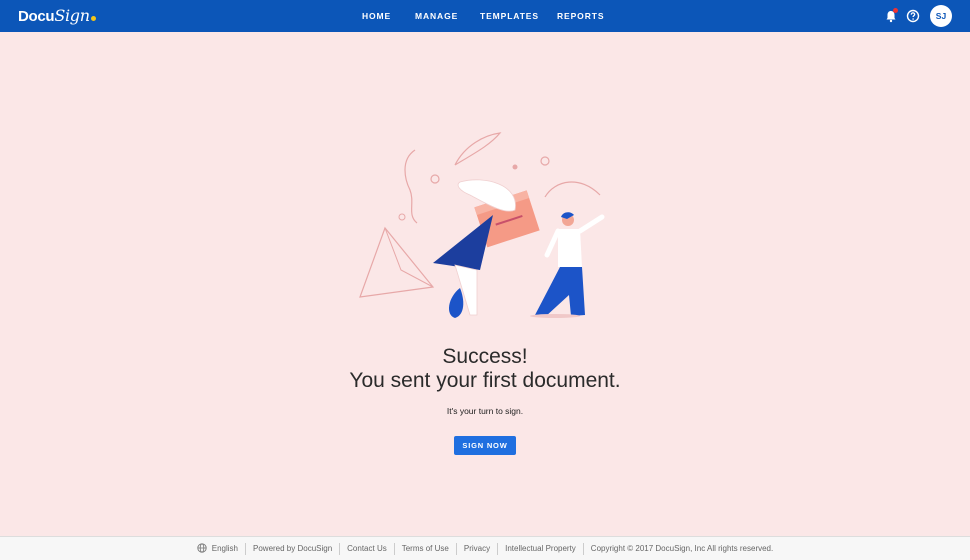 The width and height of the screenshot is (970, 560). Describe the element at coordinates (941, 16) in the screenshot. I see `avatar: SJ` at that location.